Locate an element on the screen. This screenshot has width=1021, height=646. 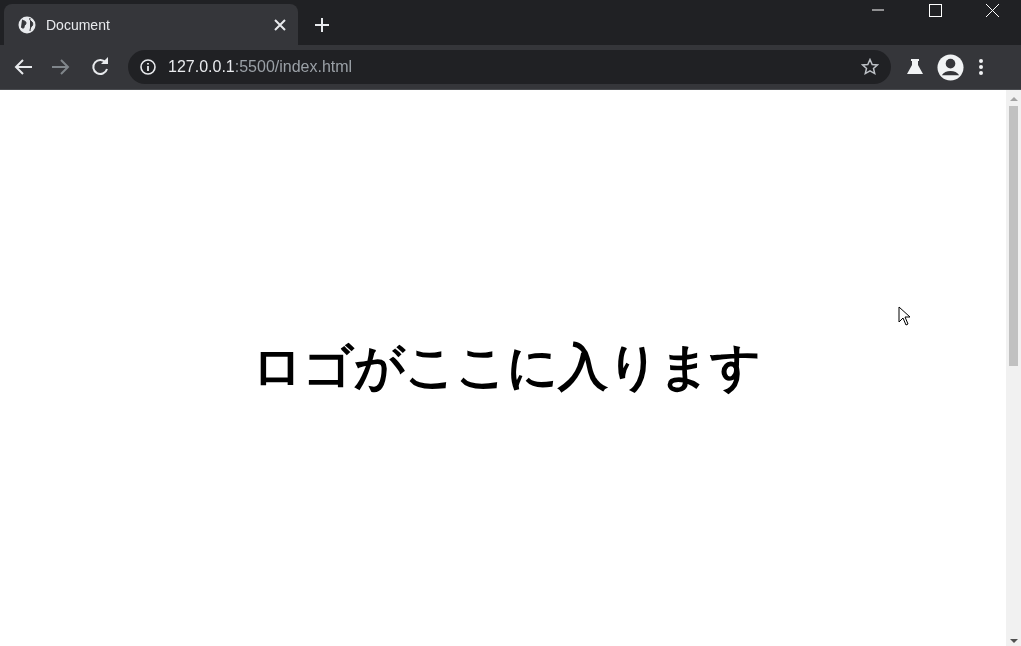
globe-icon is located at coordinates (27, 24).